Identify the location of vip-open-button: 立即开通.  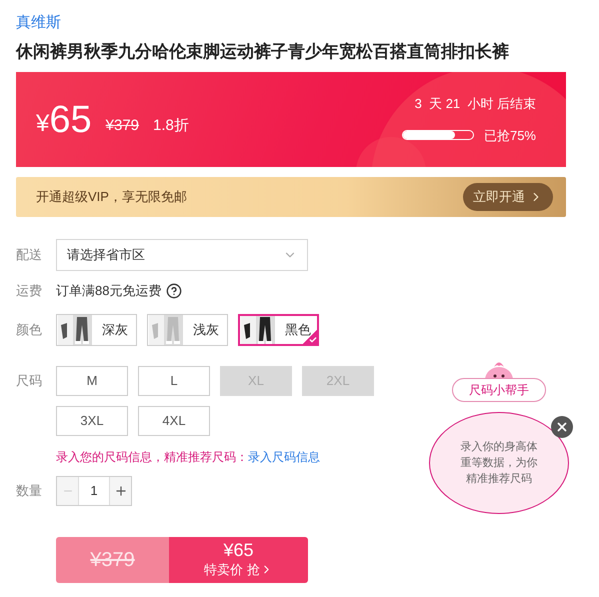
(508, 197).